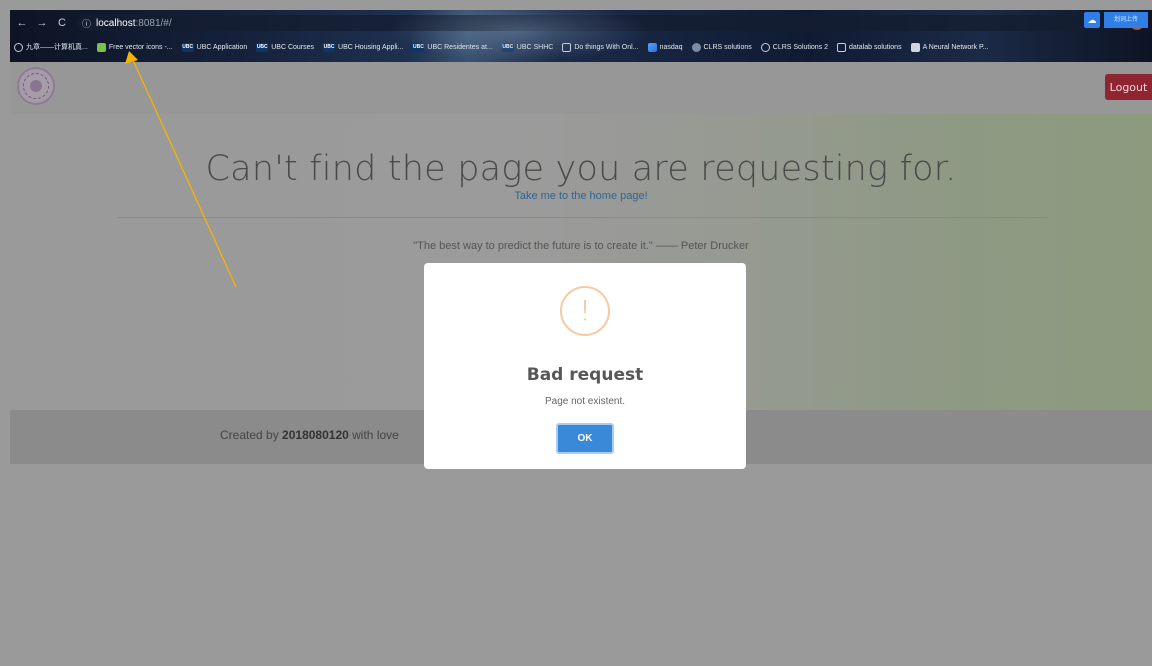 The height and width of the screenshot is (666, 1152). I want to click on error-dialog: ! Bad request Page not existent. OK, so click(585, 366).